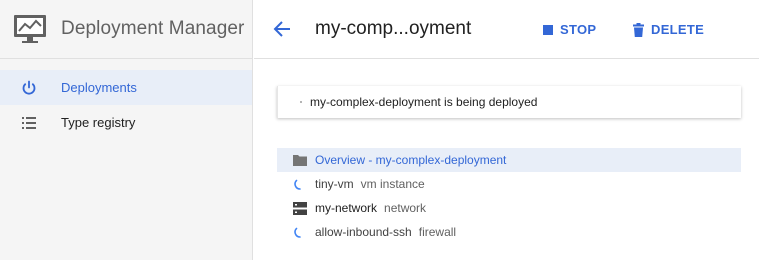  I want to click on stop-icon, so click(548, 29).